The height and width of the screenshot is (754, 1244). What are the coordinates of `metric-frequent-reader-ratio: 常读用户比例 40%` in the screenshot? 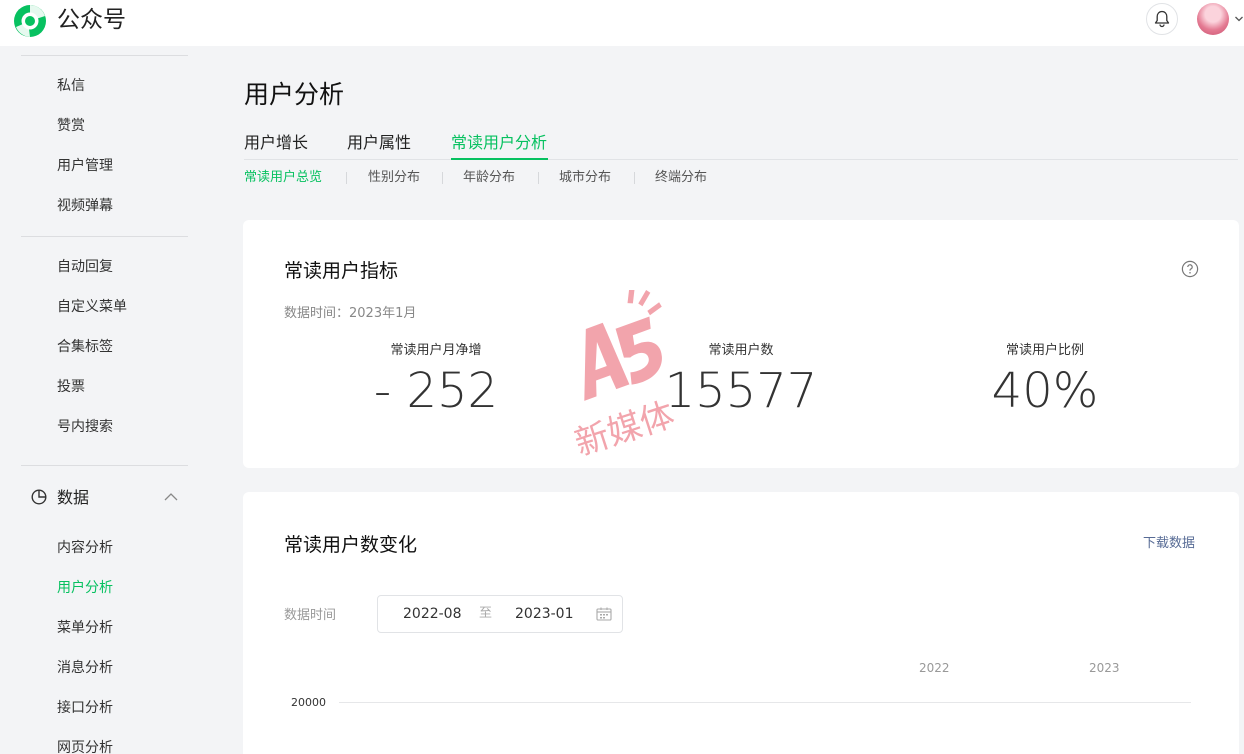 It's located at (1045, 381).